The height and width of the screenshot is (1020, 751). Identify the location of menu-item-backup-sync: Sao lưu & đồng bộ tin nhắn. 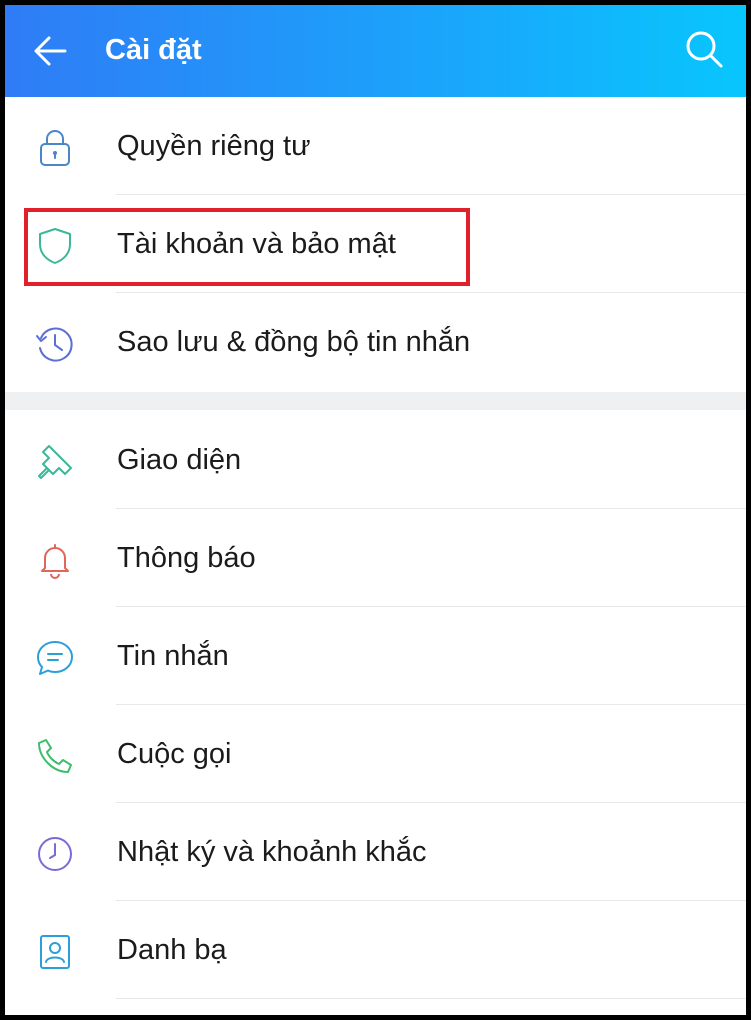
(375, 342).